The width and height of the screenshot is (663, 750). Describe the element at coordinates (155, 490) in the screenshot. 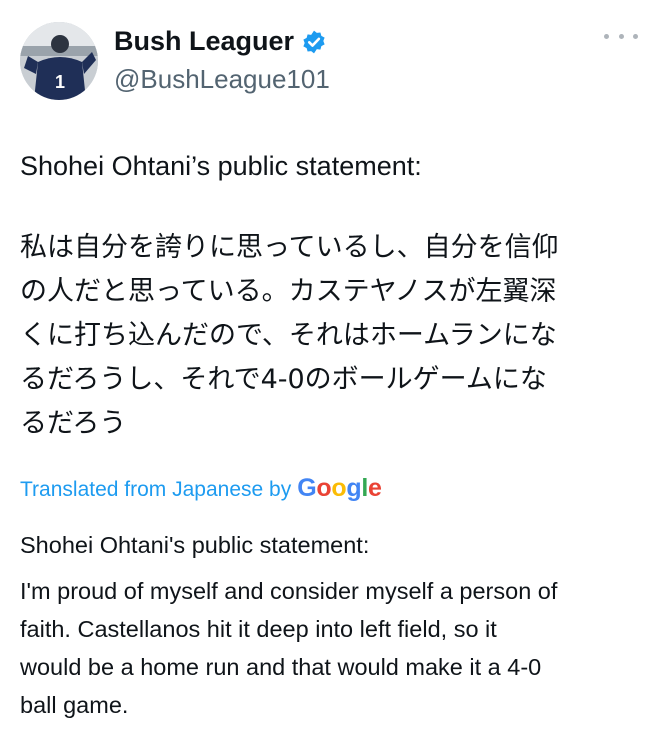

I see `translated-from-label: Translated from Japanese by` at that location.